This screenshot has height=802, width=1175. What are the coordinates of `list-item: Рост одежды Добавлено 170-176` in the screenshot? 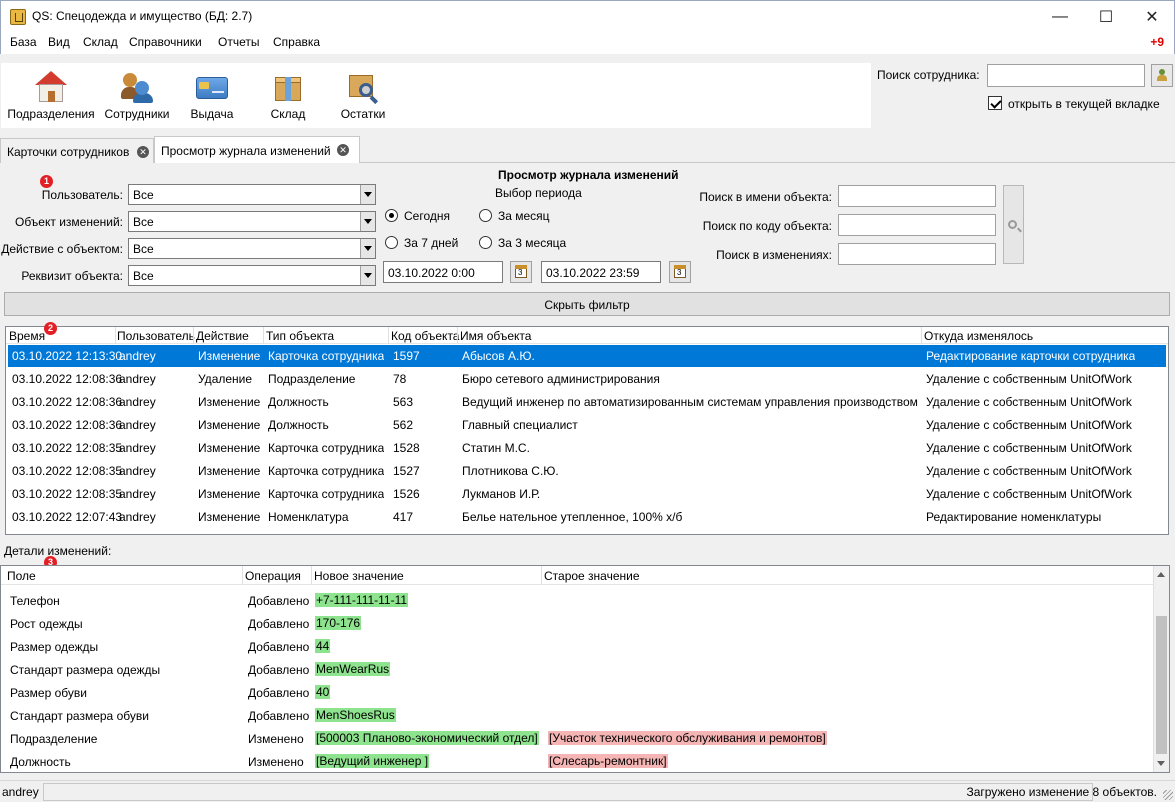 It's located at (577, 624).